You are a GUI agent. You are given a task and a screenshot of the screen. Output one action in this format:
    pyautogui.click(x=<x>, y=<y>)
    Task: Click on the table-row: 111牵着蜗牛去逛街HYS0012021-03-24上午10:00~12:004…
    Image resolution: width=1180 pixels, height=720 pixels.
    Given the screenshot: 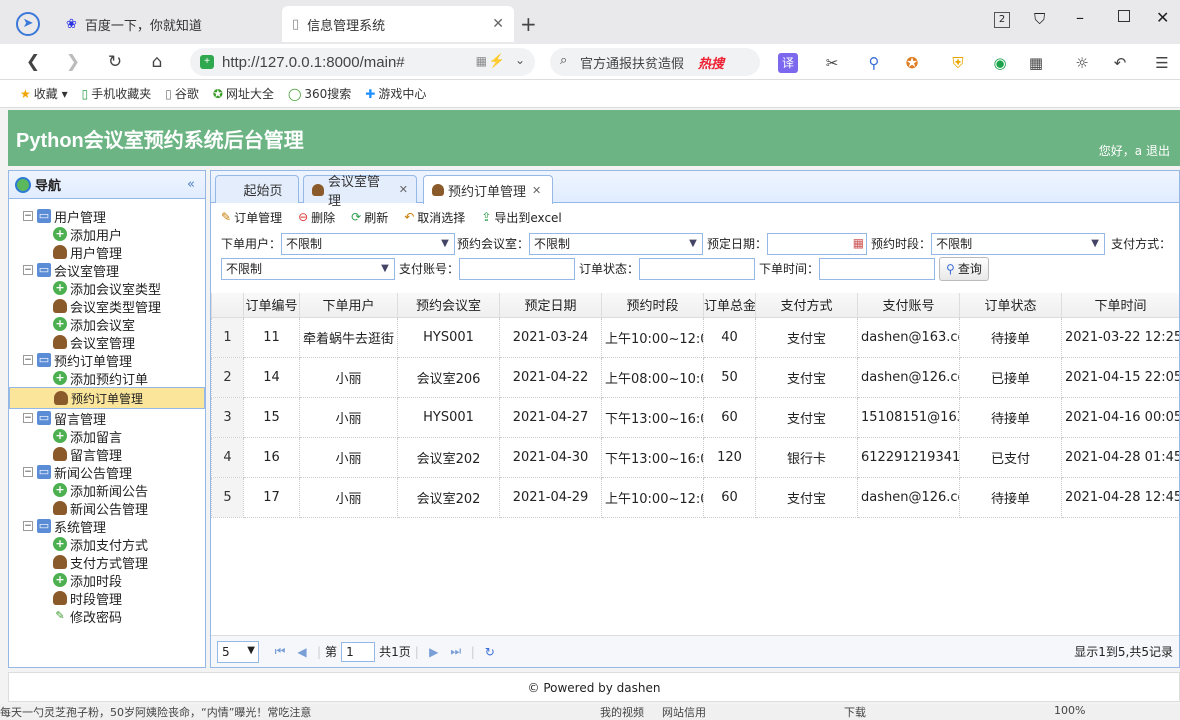 What is the action you would take?
    pyautogui.click(x=695, y=337)
    